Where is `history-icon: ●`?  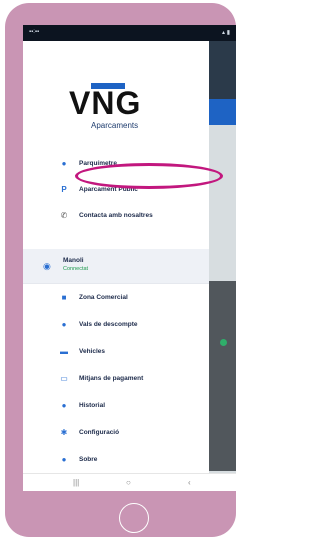 history-icon: ● is located at coordinates (64, 405).